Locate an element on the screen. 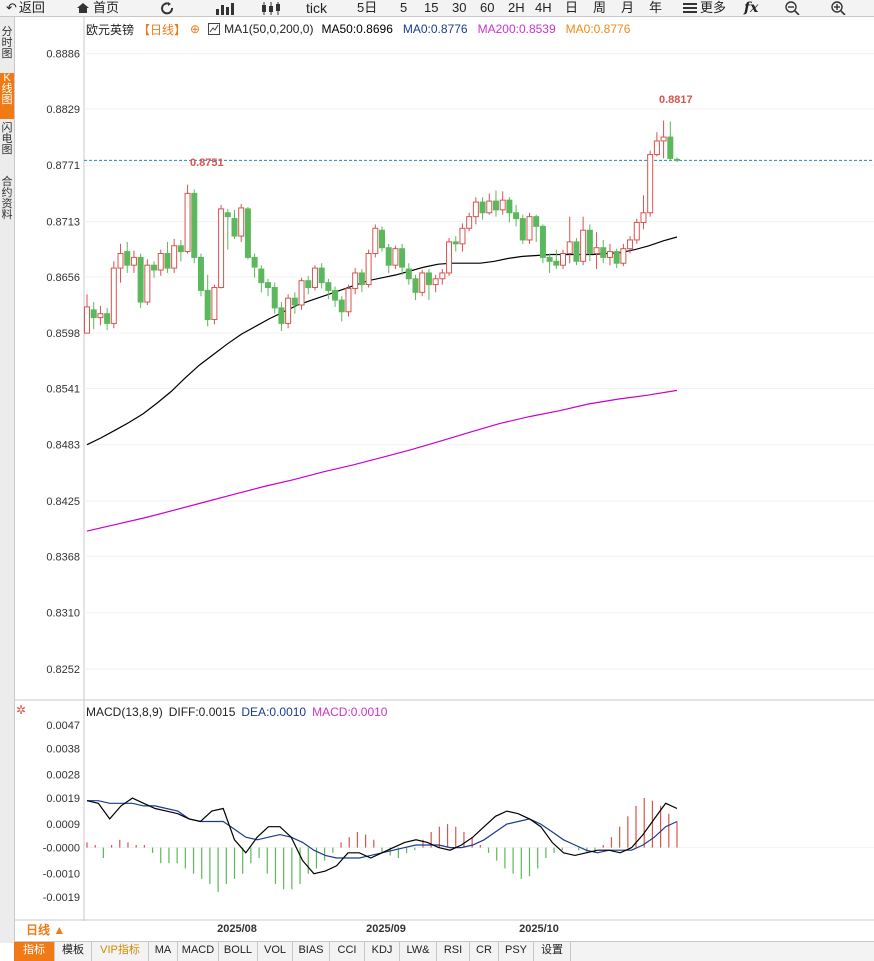  tab-kline: K线图 is located at coordinates (7, 96).